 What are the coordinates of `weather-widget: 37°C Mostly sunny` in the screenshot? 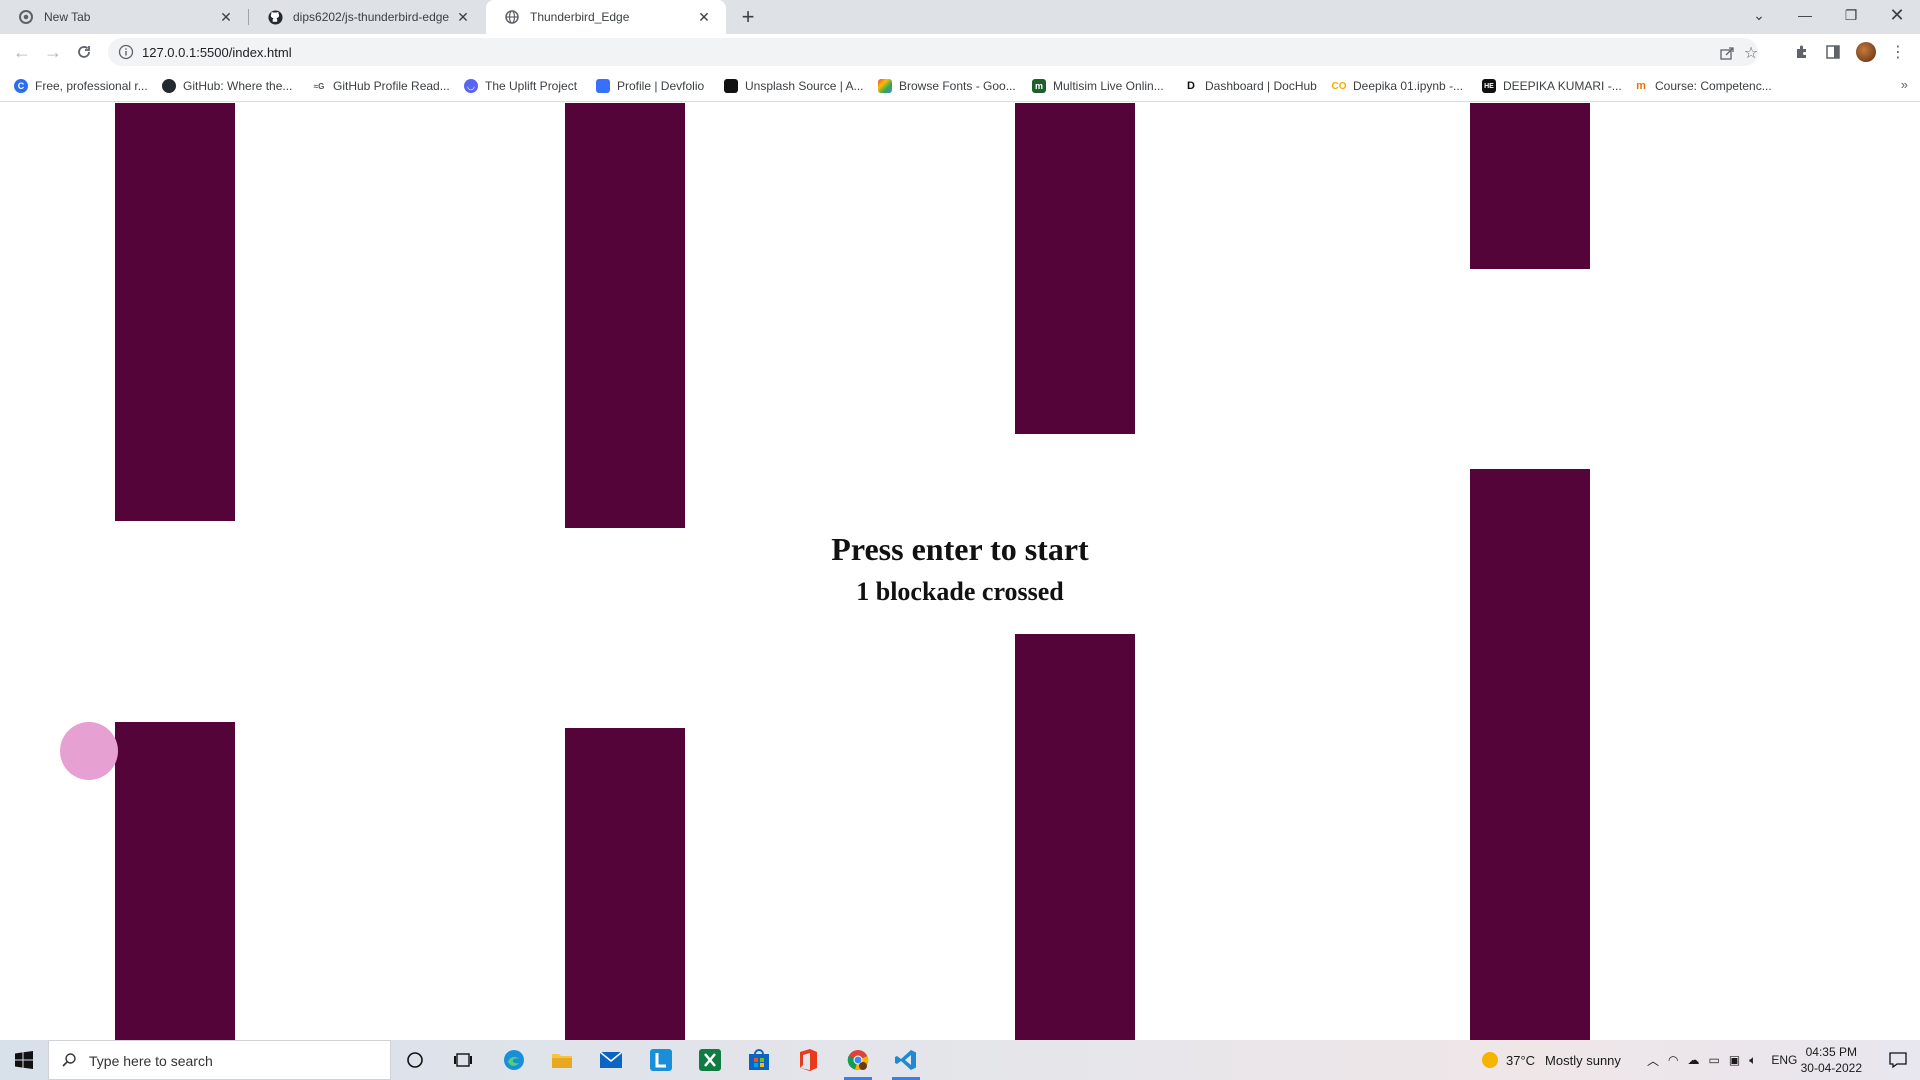 It's located at (1551, 1060).